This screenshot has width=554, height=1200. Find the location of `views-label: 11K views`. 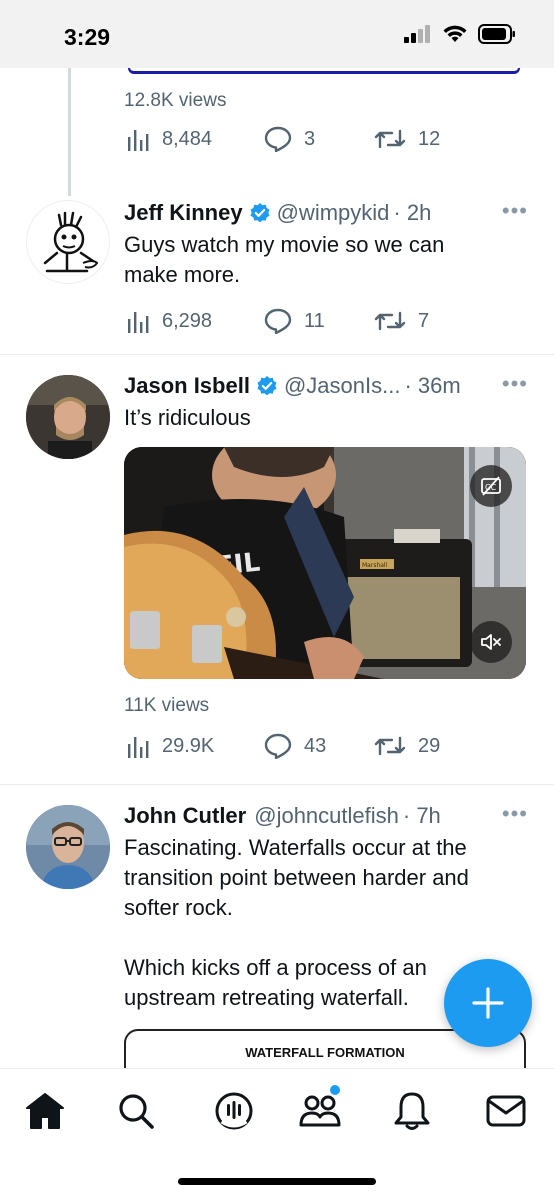

views-label: 11K views is located at coordinates (167, 705).